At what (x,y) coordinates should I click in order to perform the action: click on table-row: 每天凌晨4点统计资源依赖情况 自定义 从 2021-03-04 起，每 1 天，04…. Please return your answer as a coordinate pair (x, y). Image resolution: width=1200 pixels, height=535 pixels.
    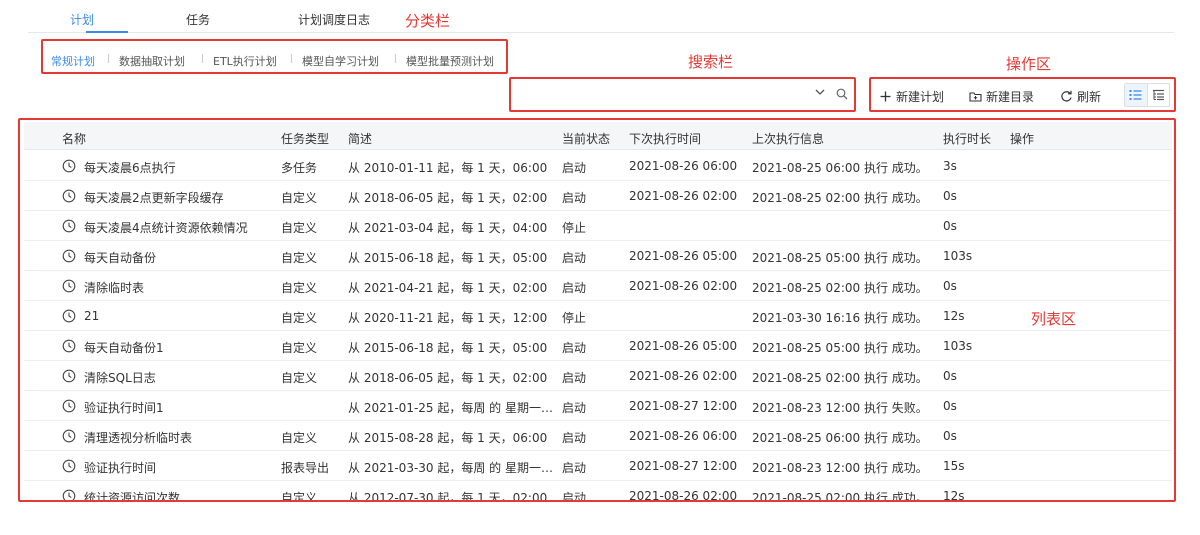
    Looking at the image, I should click on (598, 226).